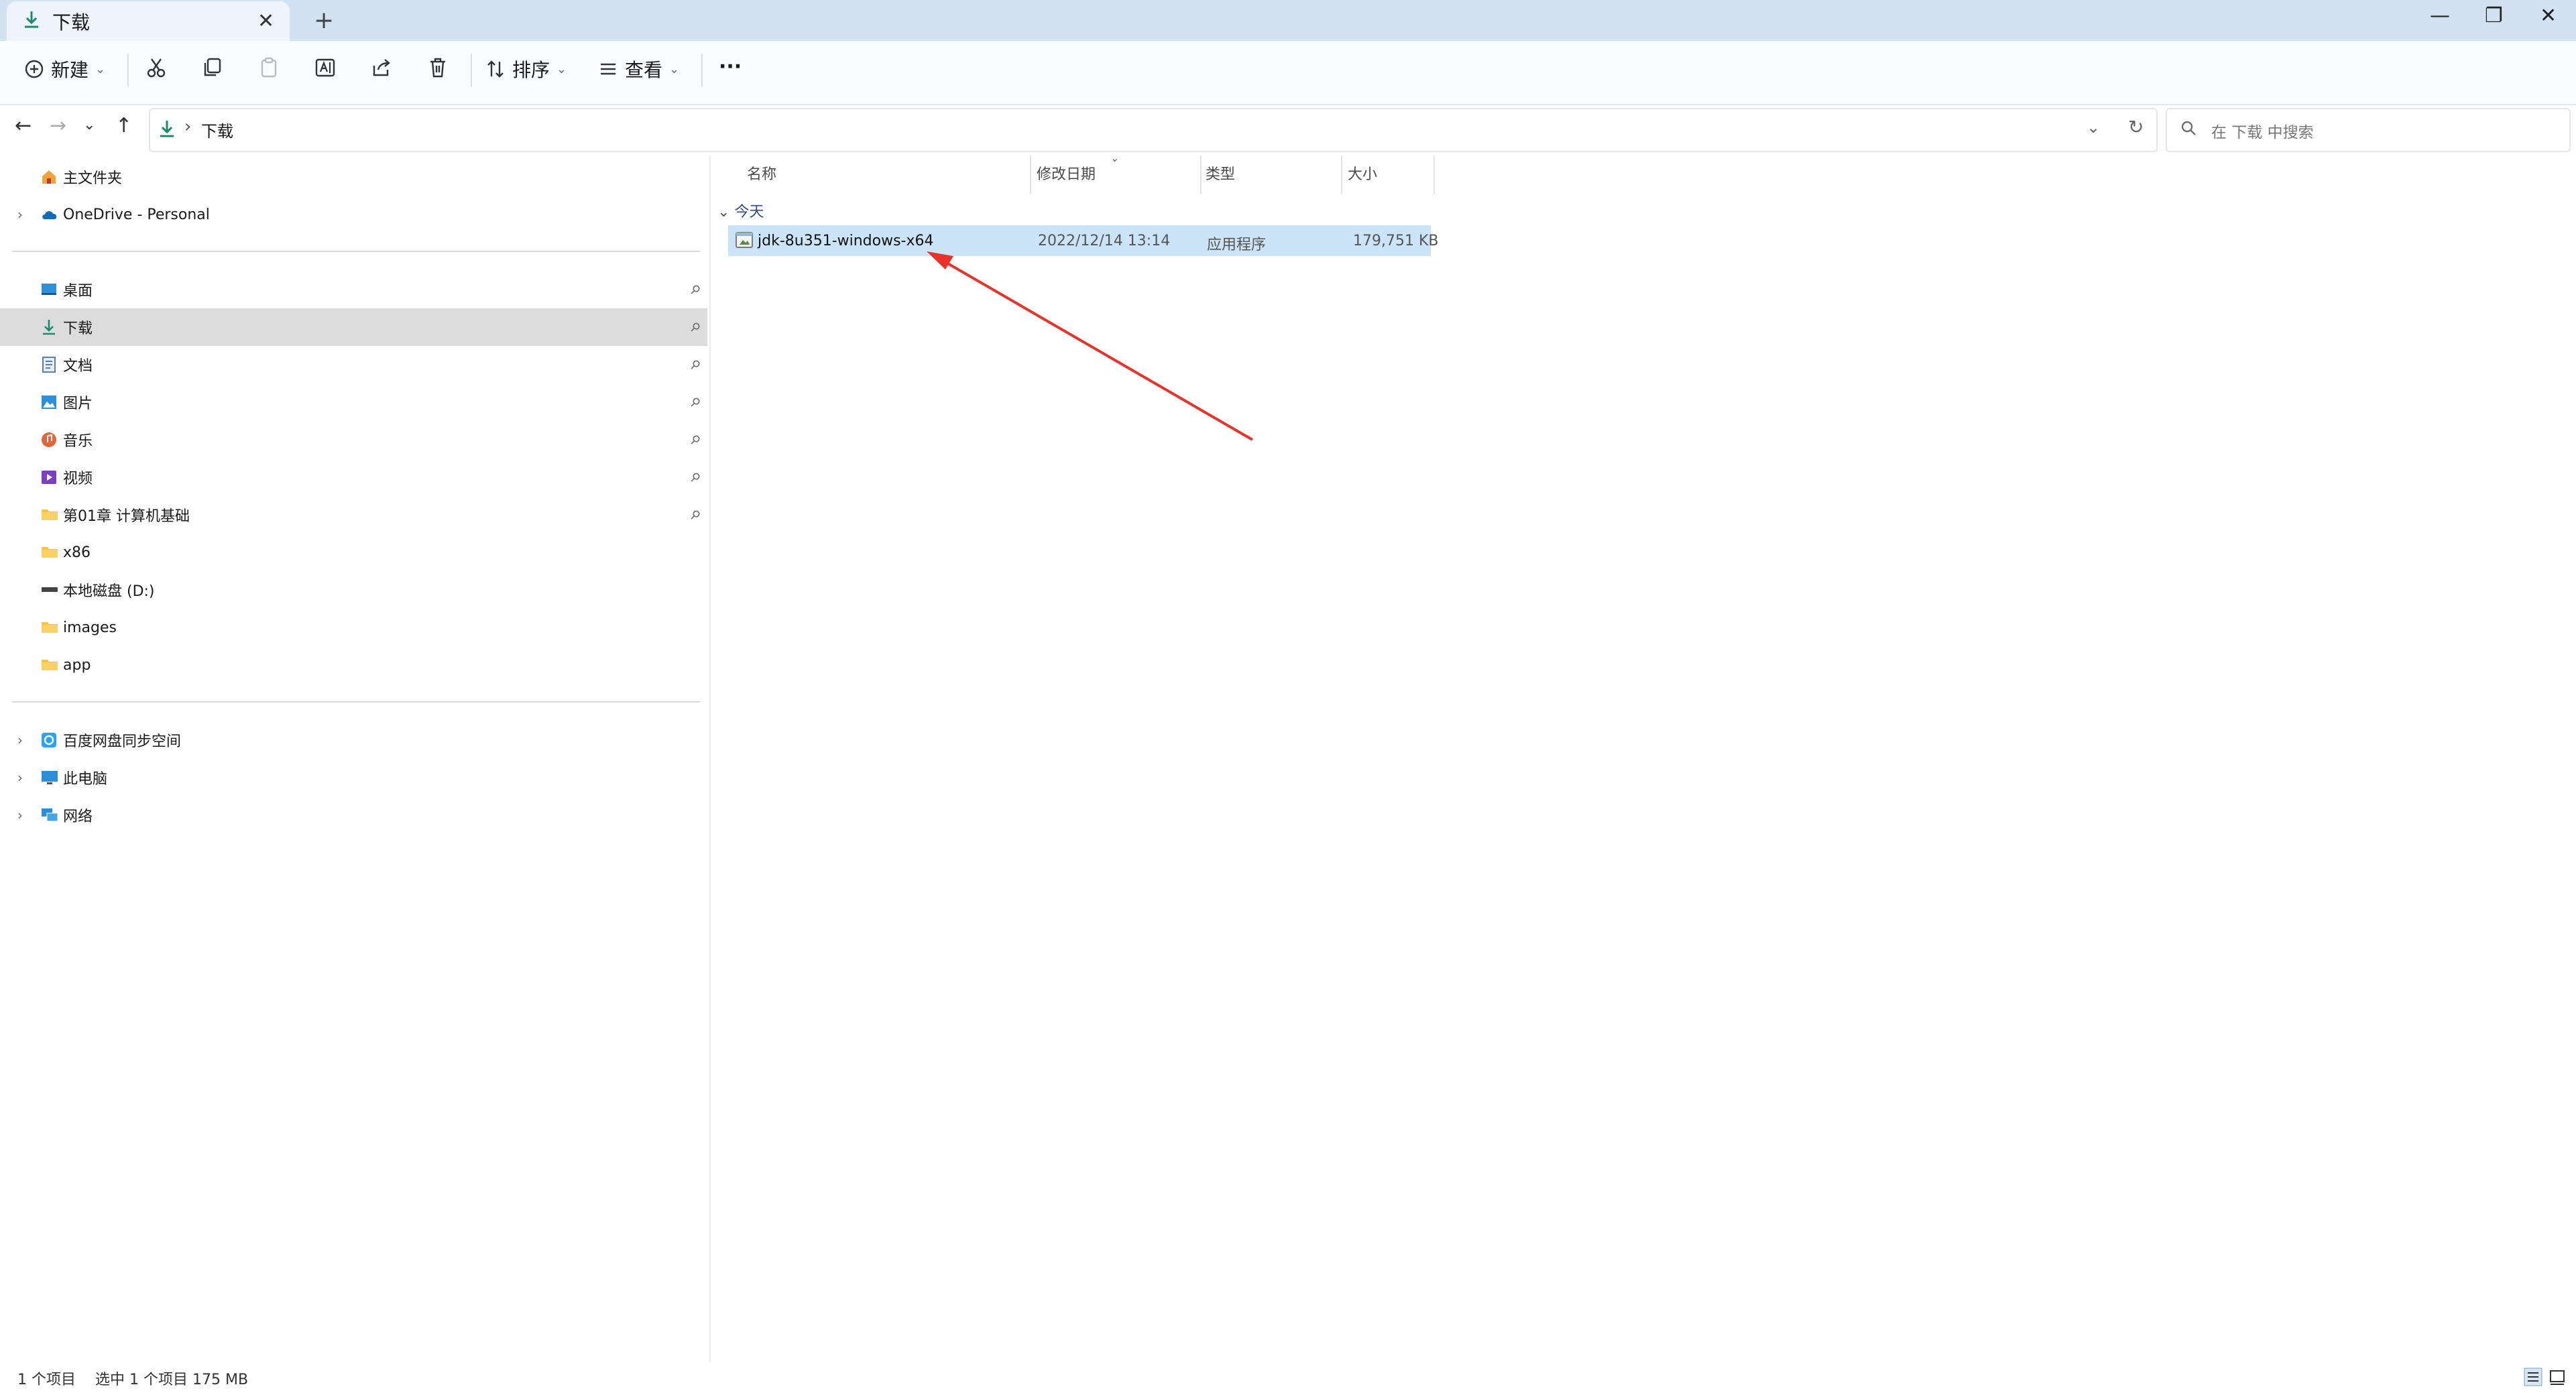 The height and width of the screenshot is (1393, 2576). What do you see at coordinates (2136, 127) in the screenshot?
I see `refresh-button: ↻` at bounding box center [2136, 127].